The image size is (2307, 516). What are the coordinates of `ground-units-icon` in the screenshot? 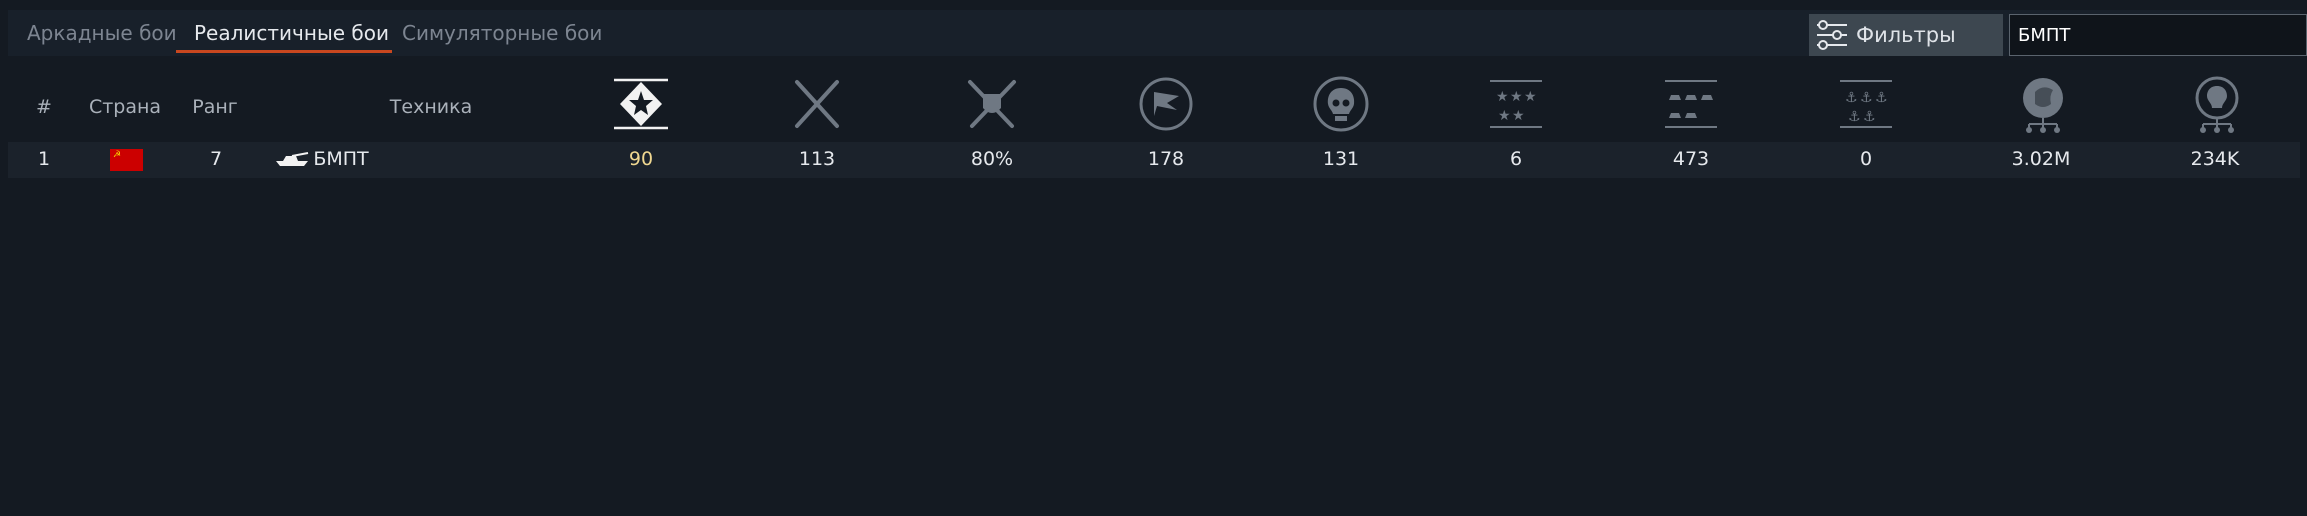 It's located at (1691, 104).